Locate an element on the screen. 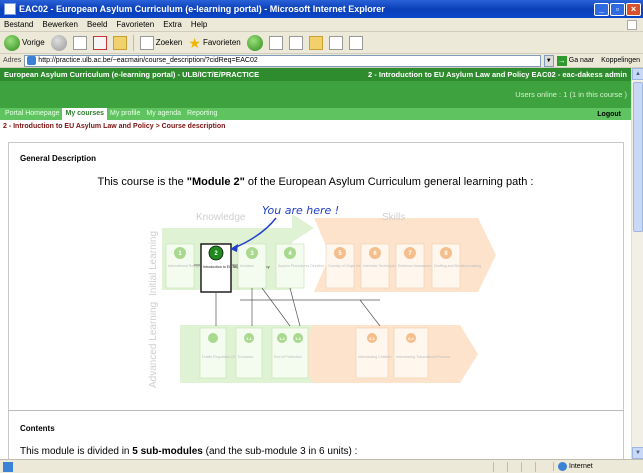 This screenshot has width=643, height=473. minimize-button: _ is located at coordinates (601, 9).